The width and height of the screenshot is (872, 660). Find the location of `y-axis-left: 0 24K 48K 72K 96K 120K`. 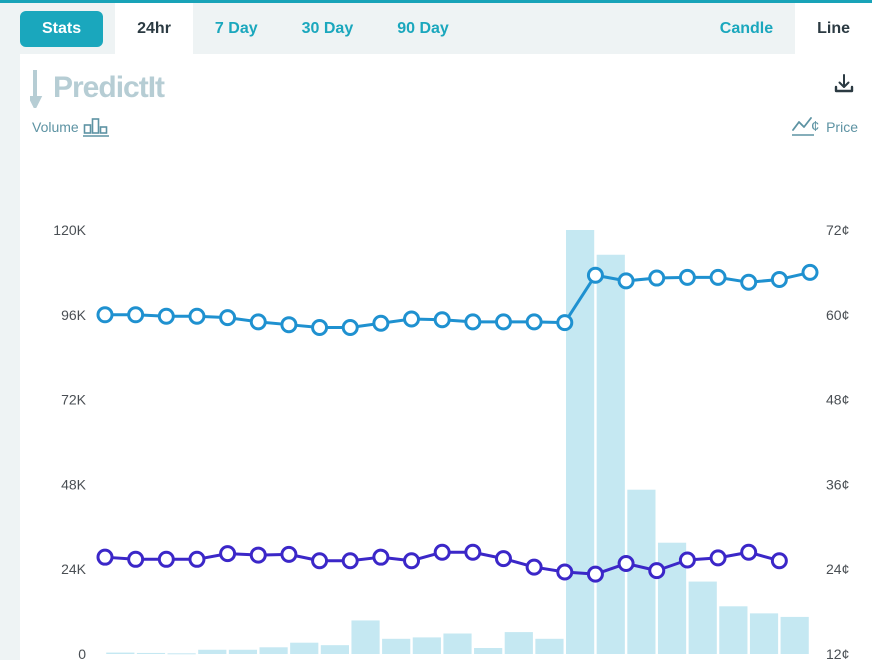

y-axis-left: 0 24K 48K 72K 96K 120K is located at coordinates (69, 441).